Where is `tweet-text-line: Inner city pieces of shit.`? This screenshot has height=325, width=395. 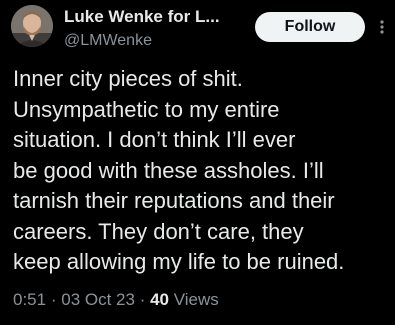
tweet-text-line: Inner city pieces of shit. is located at coordinates (128, 78).